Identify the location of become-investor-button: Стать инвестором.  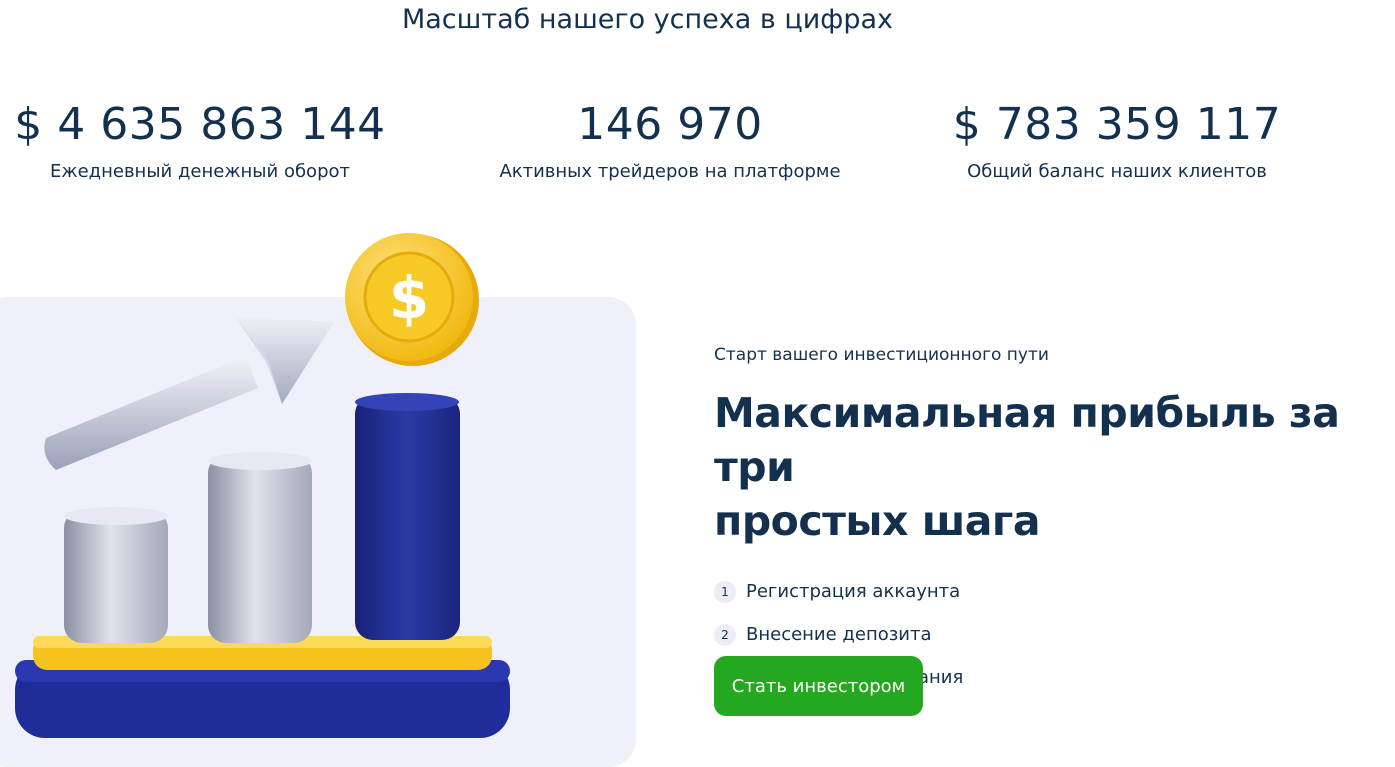
(818, 686).